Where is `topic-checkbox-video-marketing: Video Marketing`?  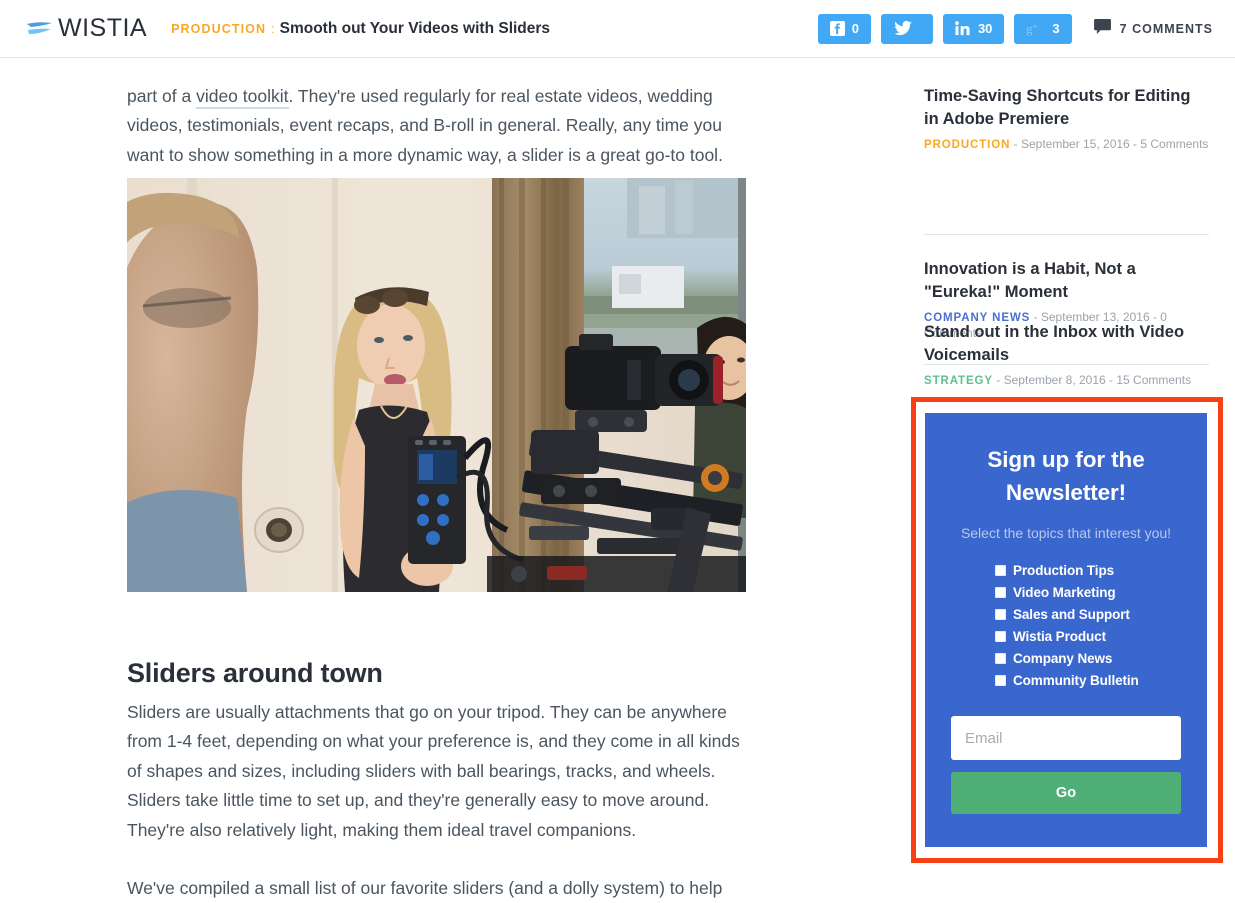 topic-checkbox-video-marketing: Video Marketing is located at coordinates (1088, 592).